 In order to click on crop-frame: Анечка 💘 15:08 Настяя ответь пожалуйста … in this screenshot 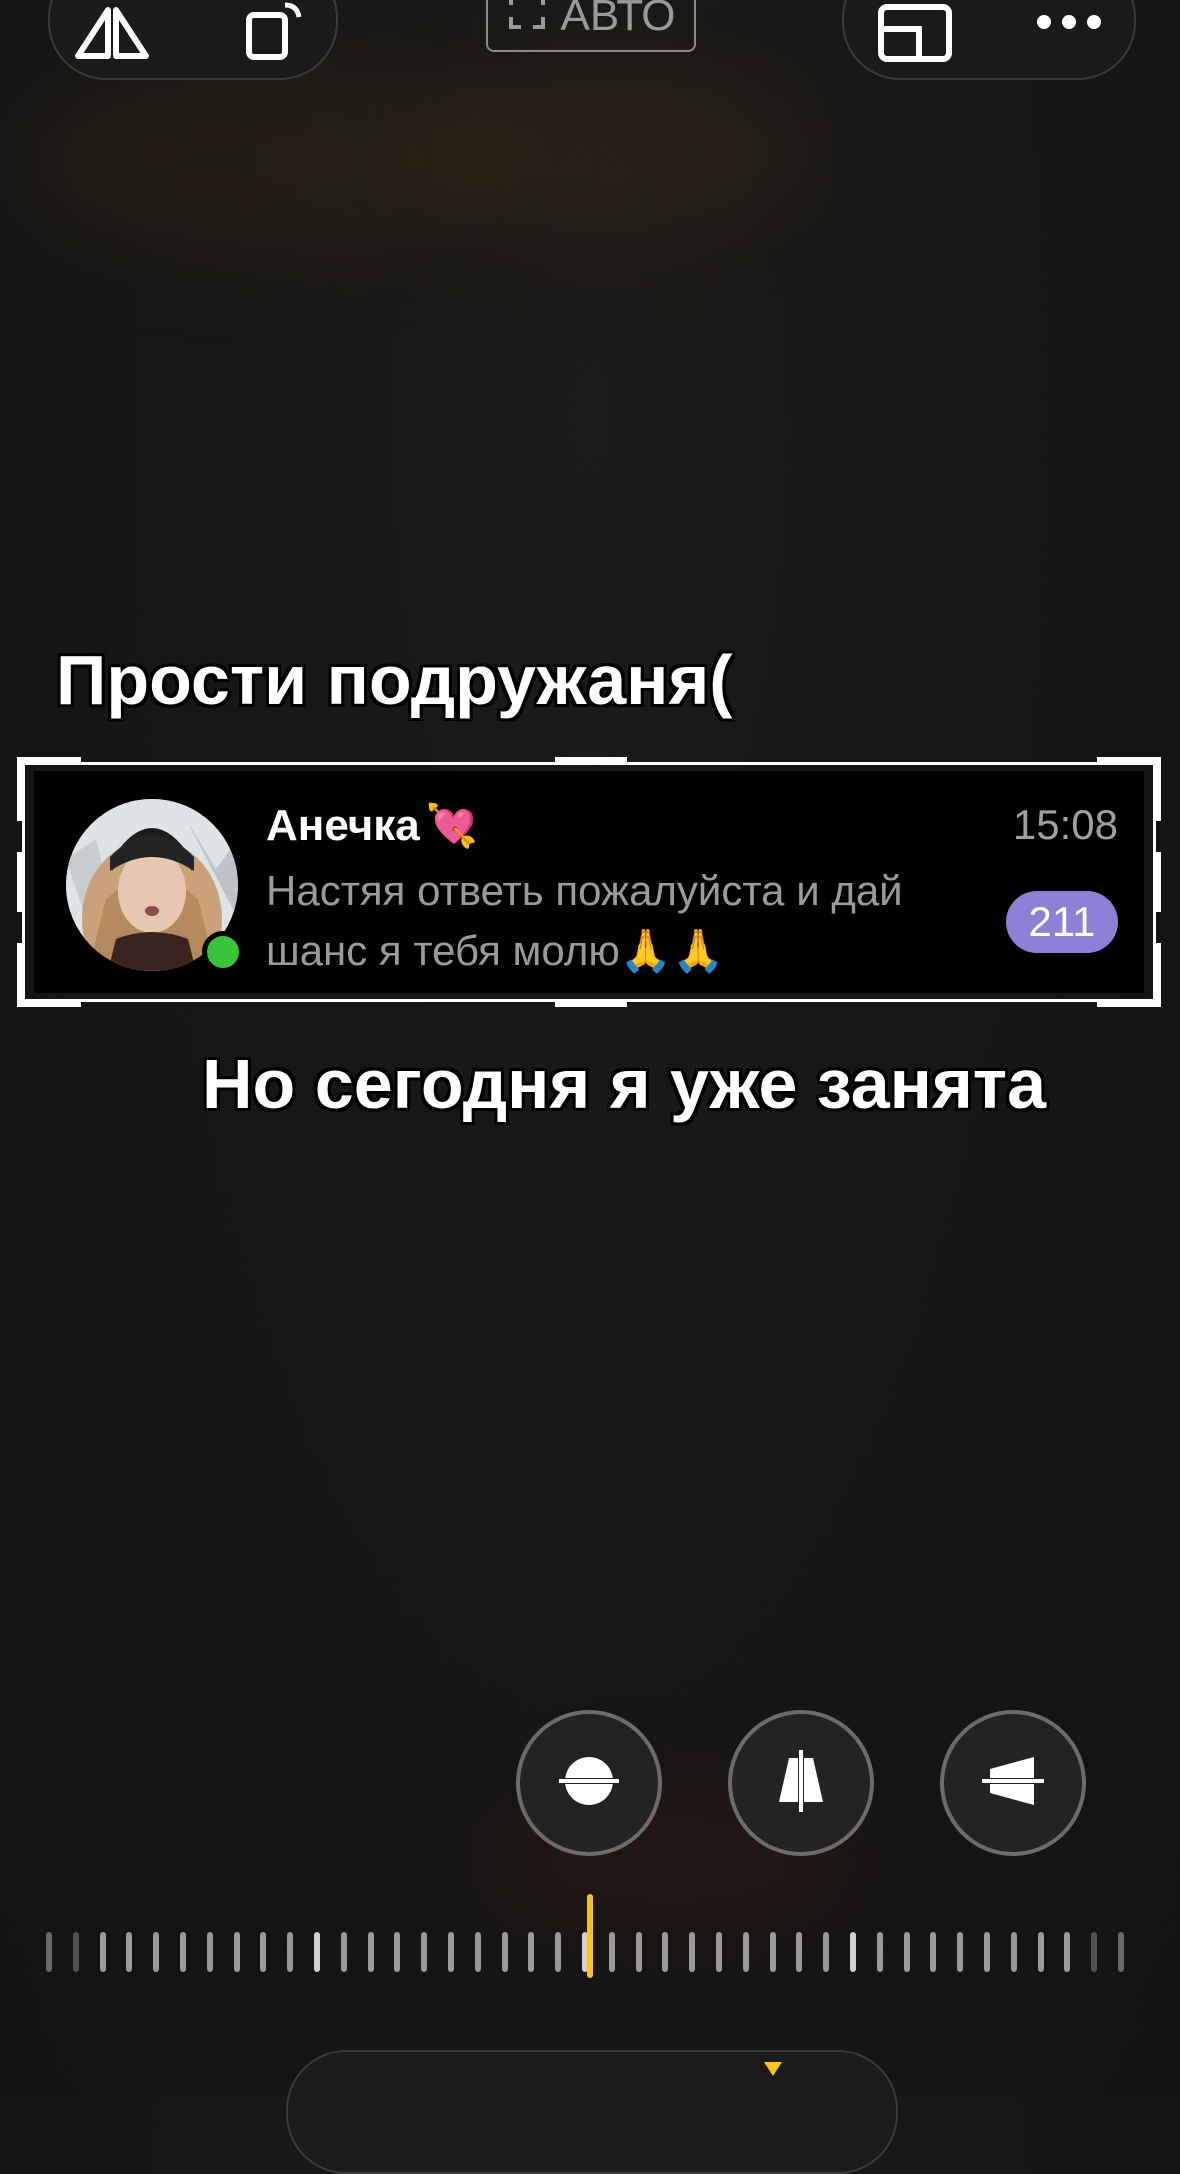, I will do `click(589, 882)`.